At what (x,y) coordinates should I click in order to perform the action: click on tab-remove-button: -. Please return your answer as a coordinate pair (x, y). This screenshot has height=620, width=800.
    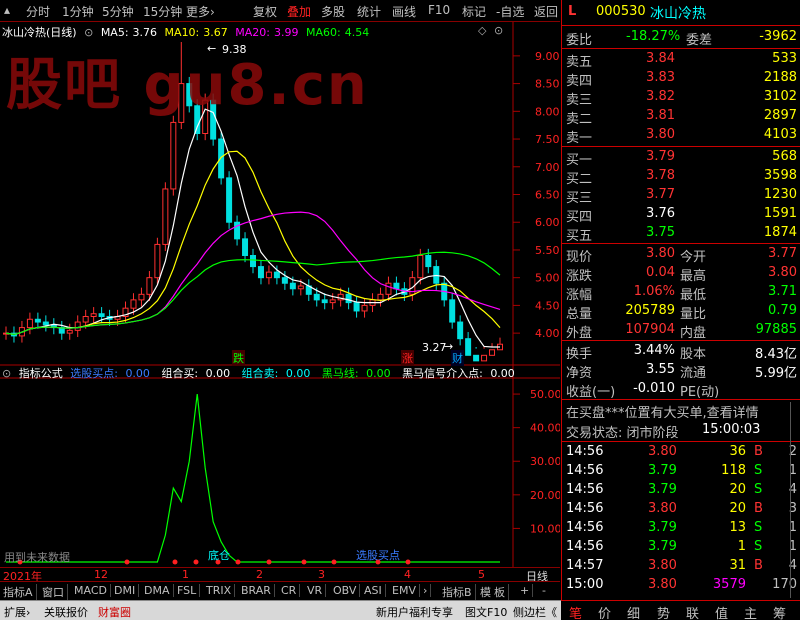
    Looking at the image, I should click on (545, 590).